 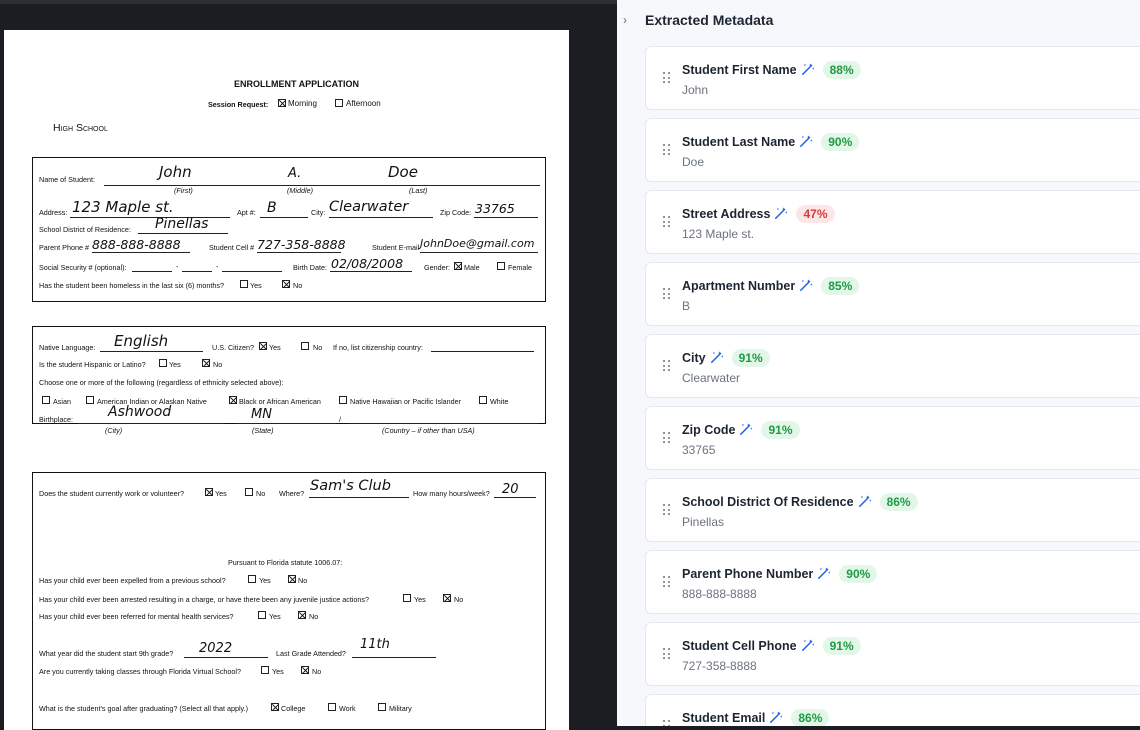 I want to click on goal-college-label: College, so click(x=293, y=708).